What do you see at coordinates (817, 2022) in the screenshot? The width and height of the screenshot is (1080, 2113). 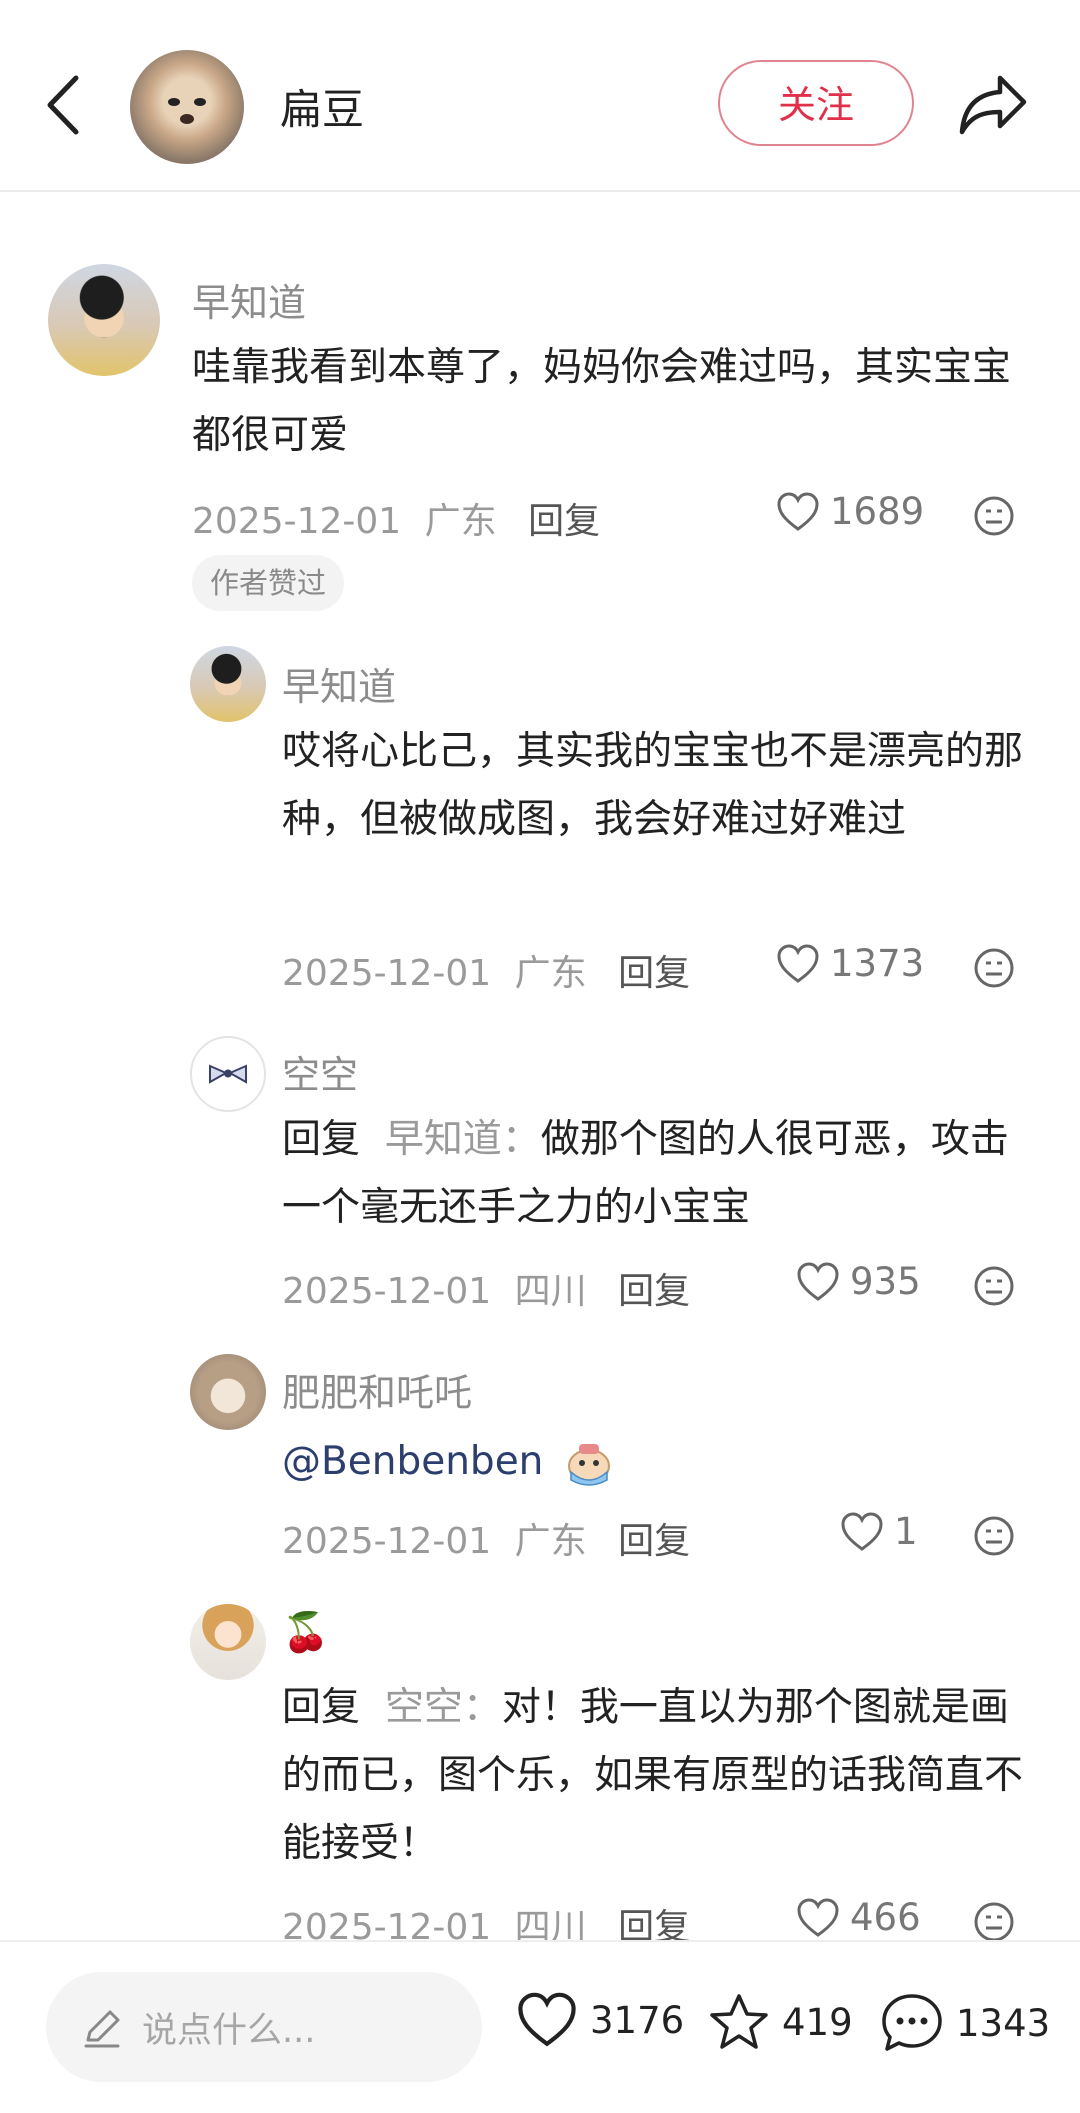 I see `post-favorite-count: 419` at bounding box center [817, 2022].